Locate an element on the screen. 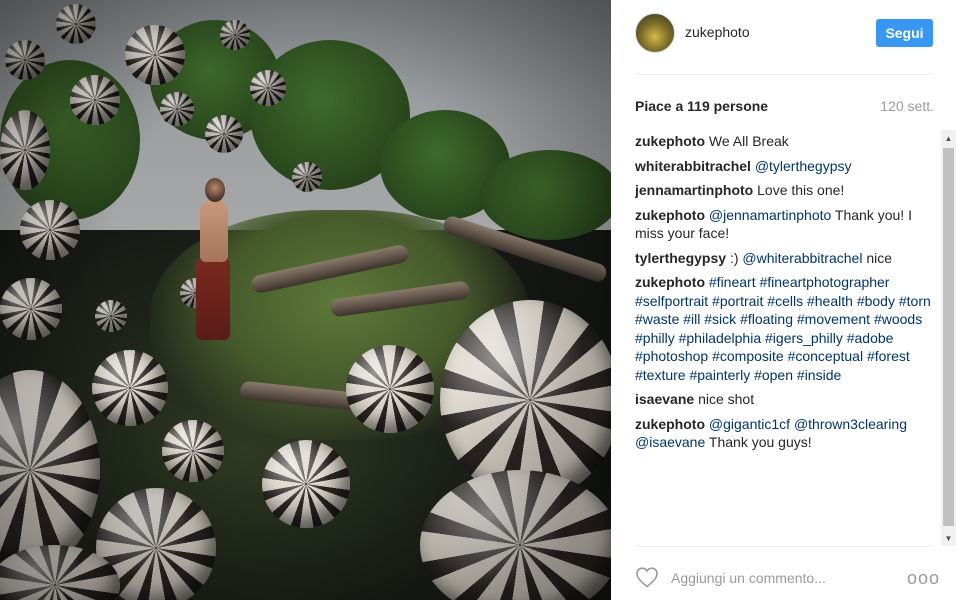 The width and height of the screenshot is (956, 600). comment-text: nice shot is located at coordinates (726, 399).